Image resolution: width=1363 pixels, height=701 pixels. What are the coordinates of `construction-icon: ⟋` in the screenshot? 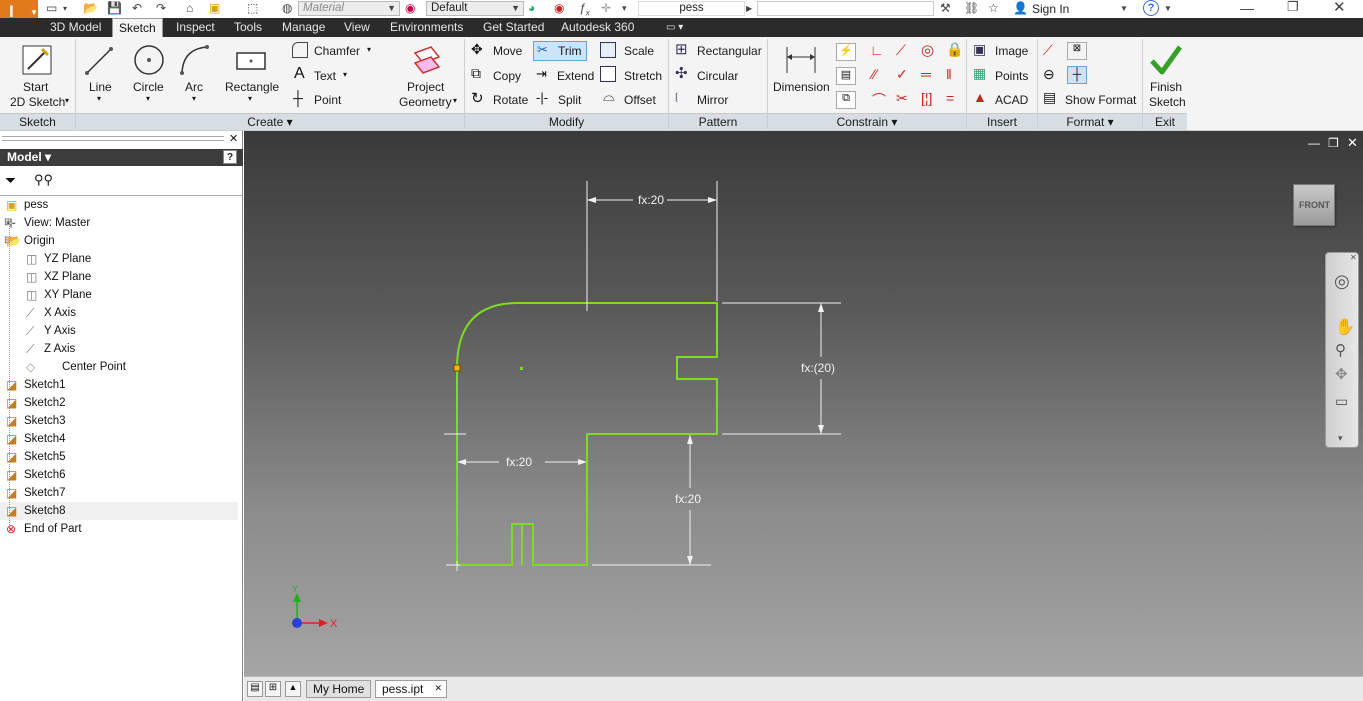 It's located at (1048, 50).